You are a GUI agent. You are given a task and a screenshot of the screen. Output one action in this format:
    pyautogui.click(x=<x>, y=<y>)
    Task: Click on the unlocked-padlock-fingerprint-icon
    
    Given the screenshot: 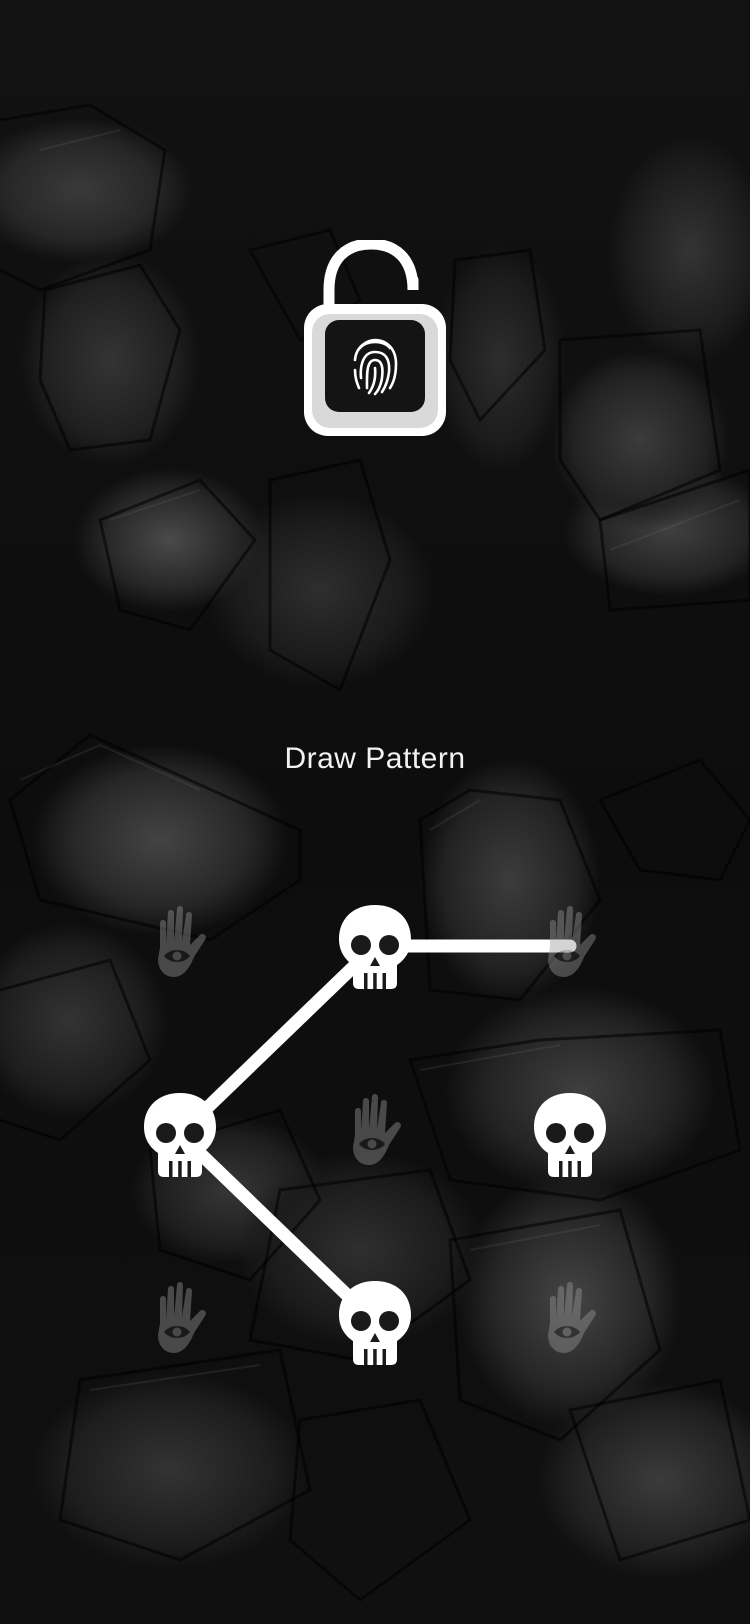 What is the action you would take?
    pyautogui.click(x=375, y=339)
    